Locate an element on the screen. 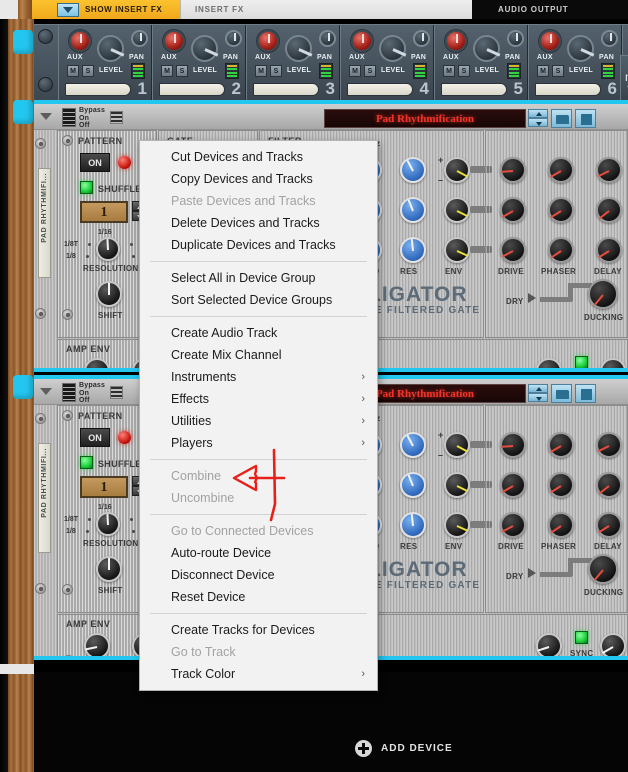 The image size is (628, 772). mixer-rotary-top is located at coordinates (45, 36).